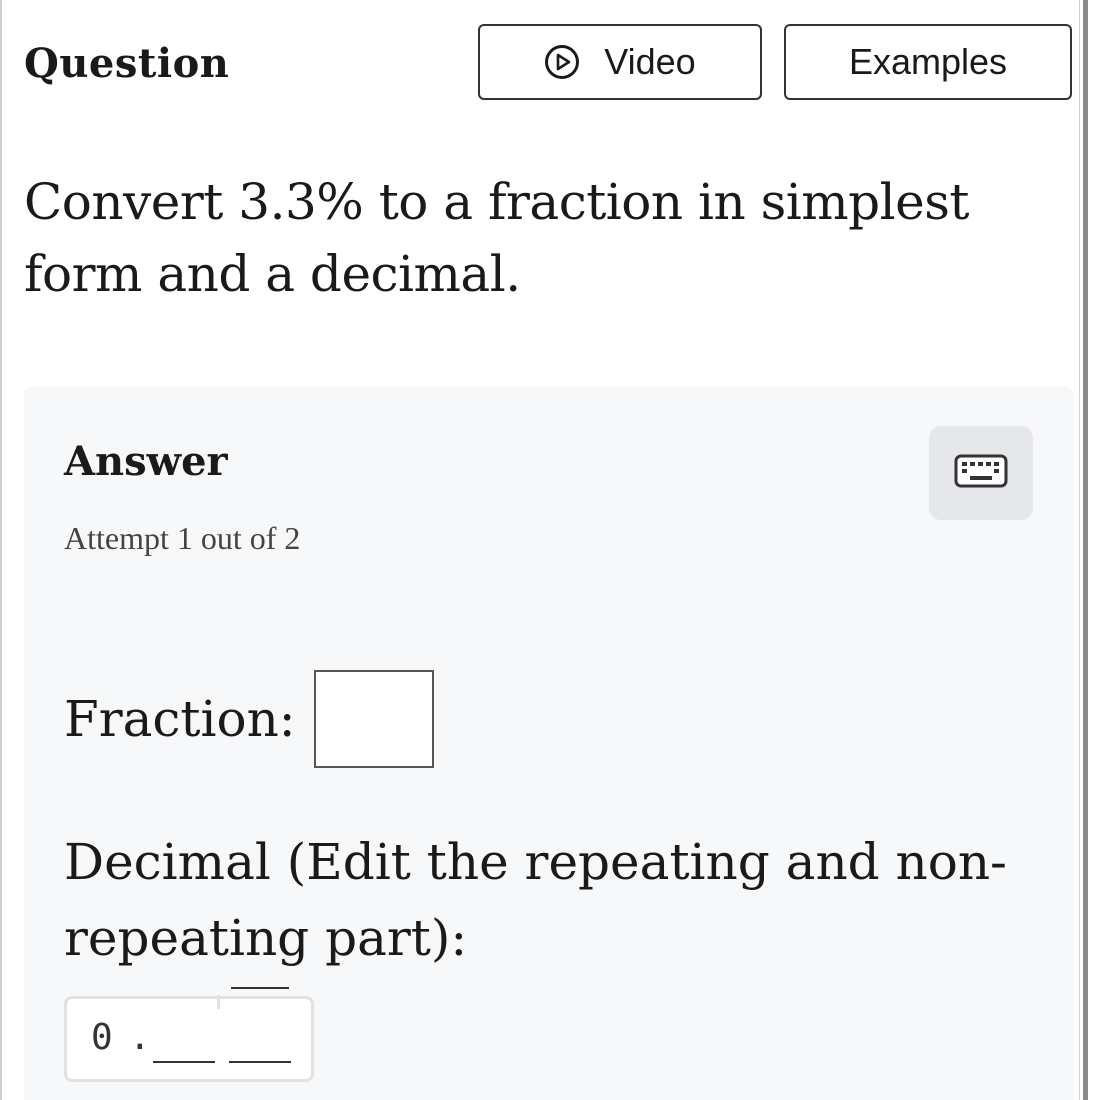  Describe the element at coordinates (146, 461) in the screenshot. I see `answer-title: Answer` at that location.